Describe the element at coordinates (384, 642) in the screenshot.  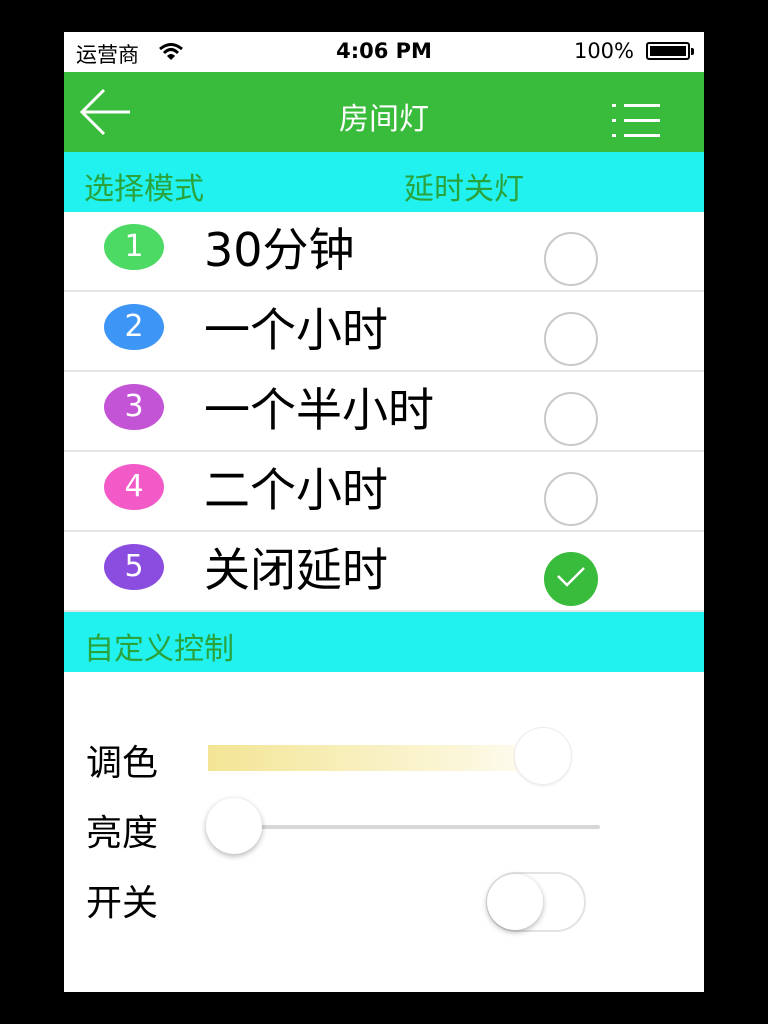
I see `custom-section-header: 自定义控制` at that location.